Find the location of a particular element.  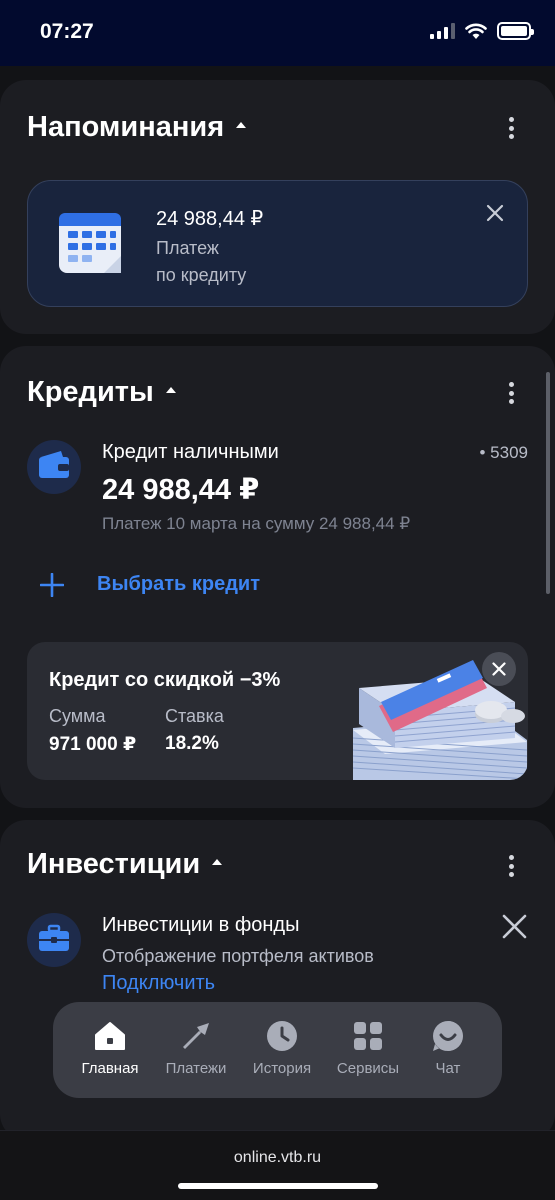

reminders-title: Напоминания is located at coordinates (137, 127).